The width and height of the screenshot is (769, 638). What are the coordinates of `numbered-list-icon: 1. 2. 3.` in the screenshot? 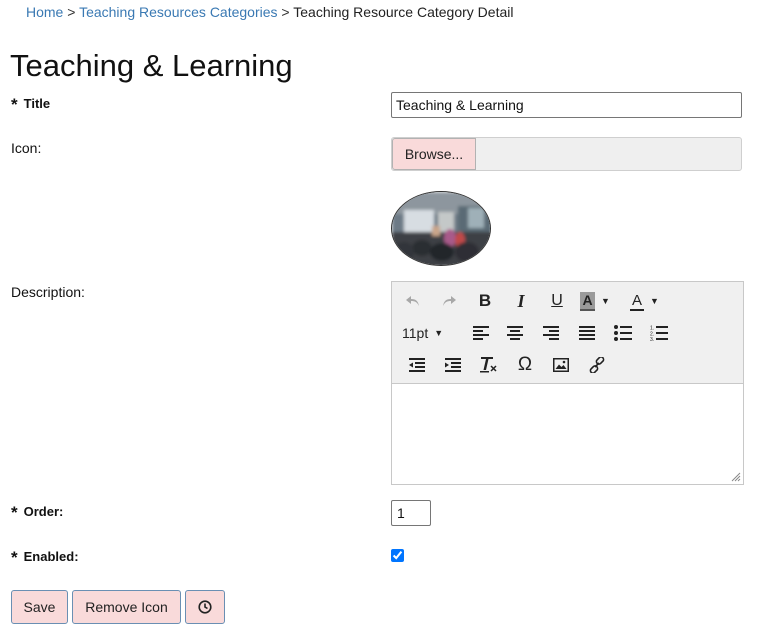 It's located at (659, 333).